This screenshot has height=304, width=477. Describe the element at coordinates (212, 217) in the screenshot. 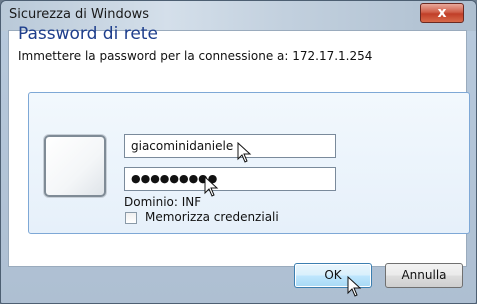

I see `remember-credentials-label: Memorizza credenziali` at that location.